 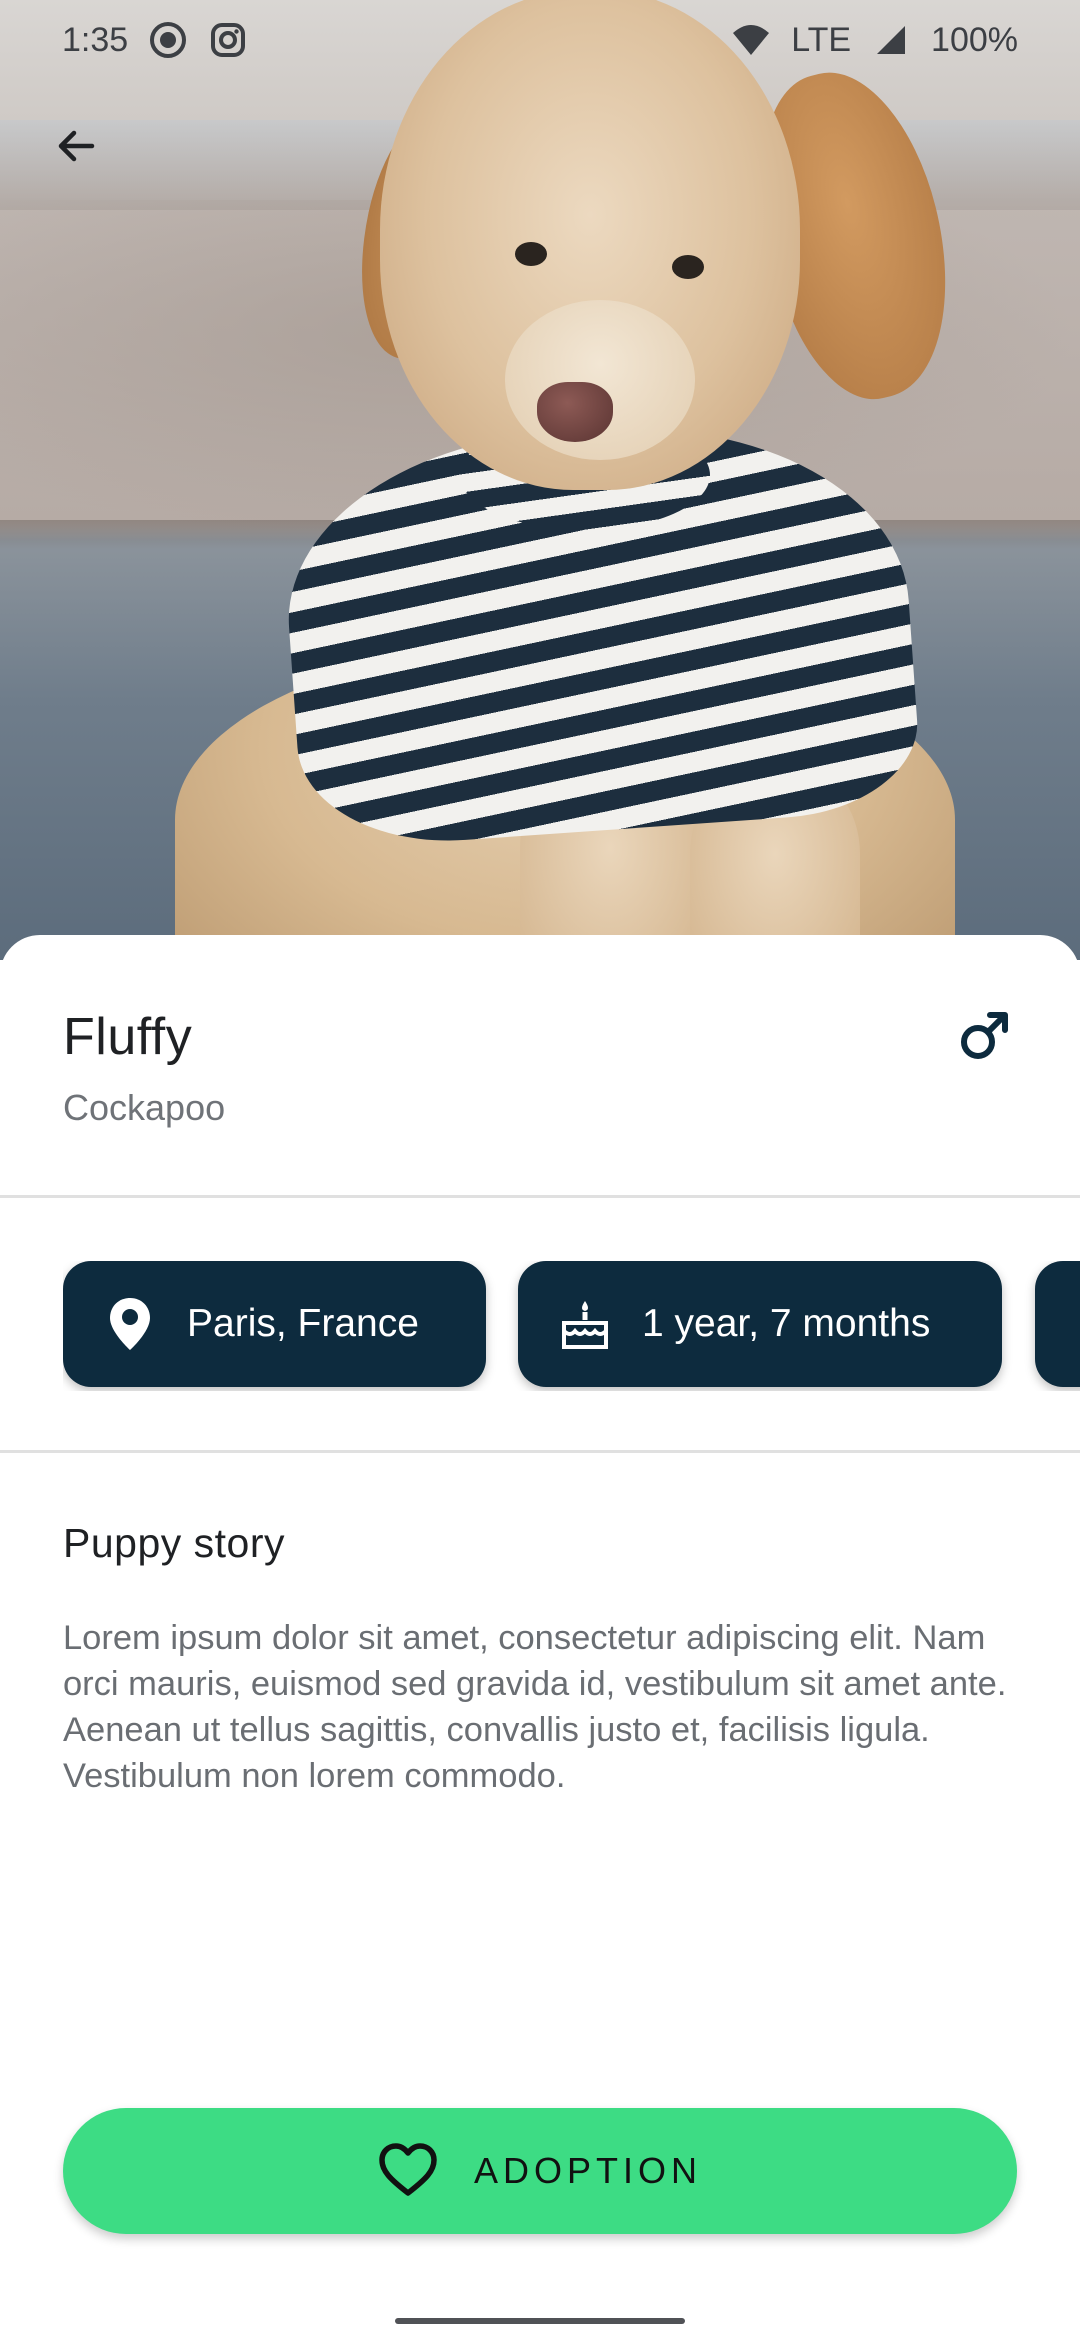 What do you see at coordinates (408, 2171) in the screenshot?
I see `heart-icon` at bounding box center [408, 2171].